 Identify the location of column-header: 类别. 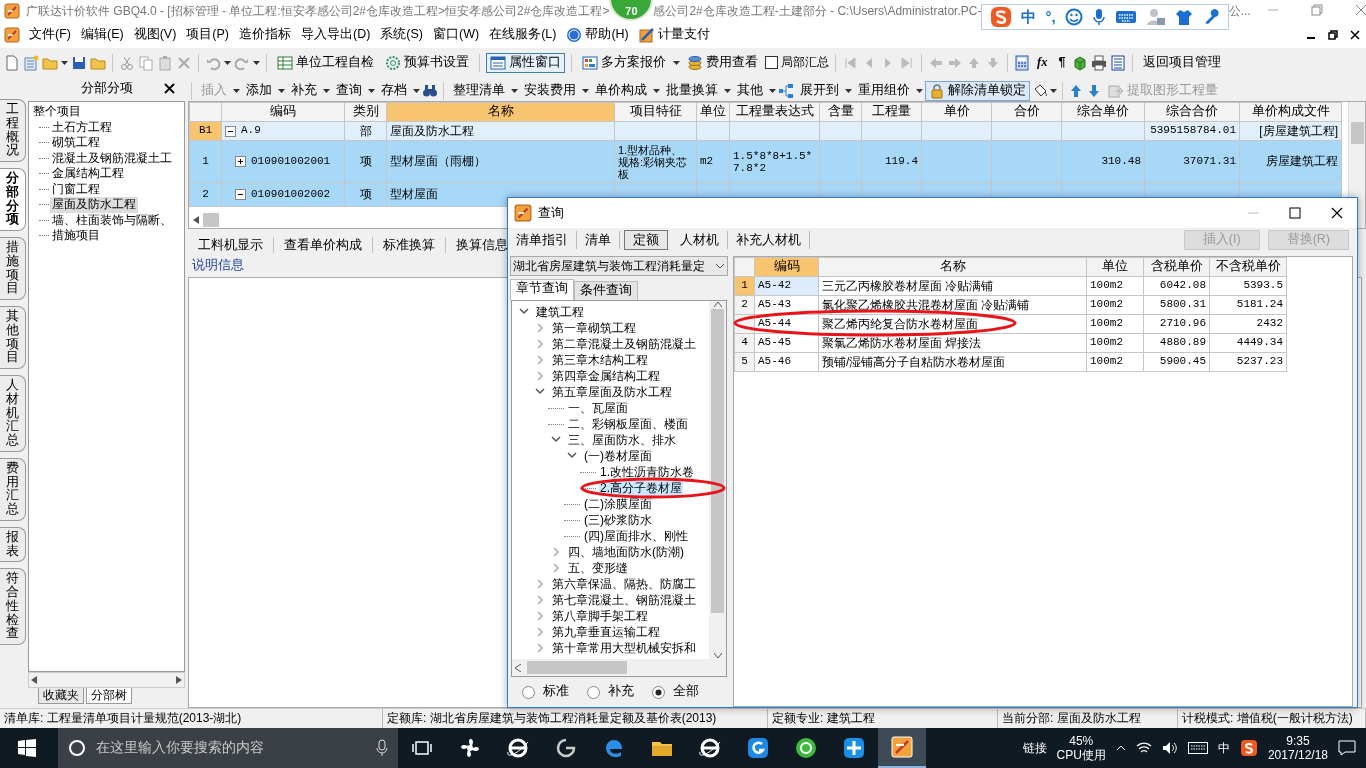
(365, 112).